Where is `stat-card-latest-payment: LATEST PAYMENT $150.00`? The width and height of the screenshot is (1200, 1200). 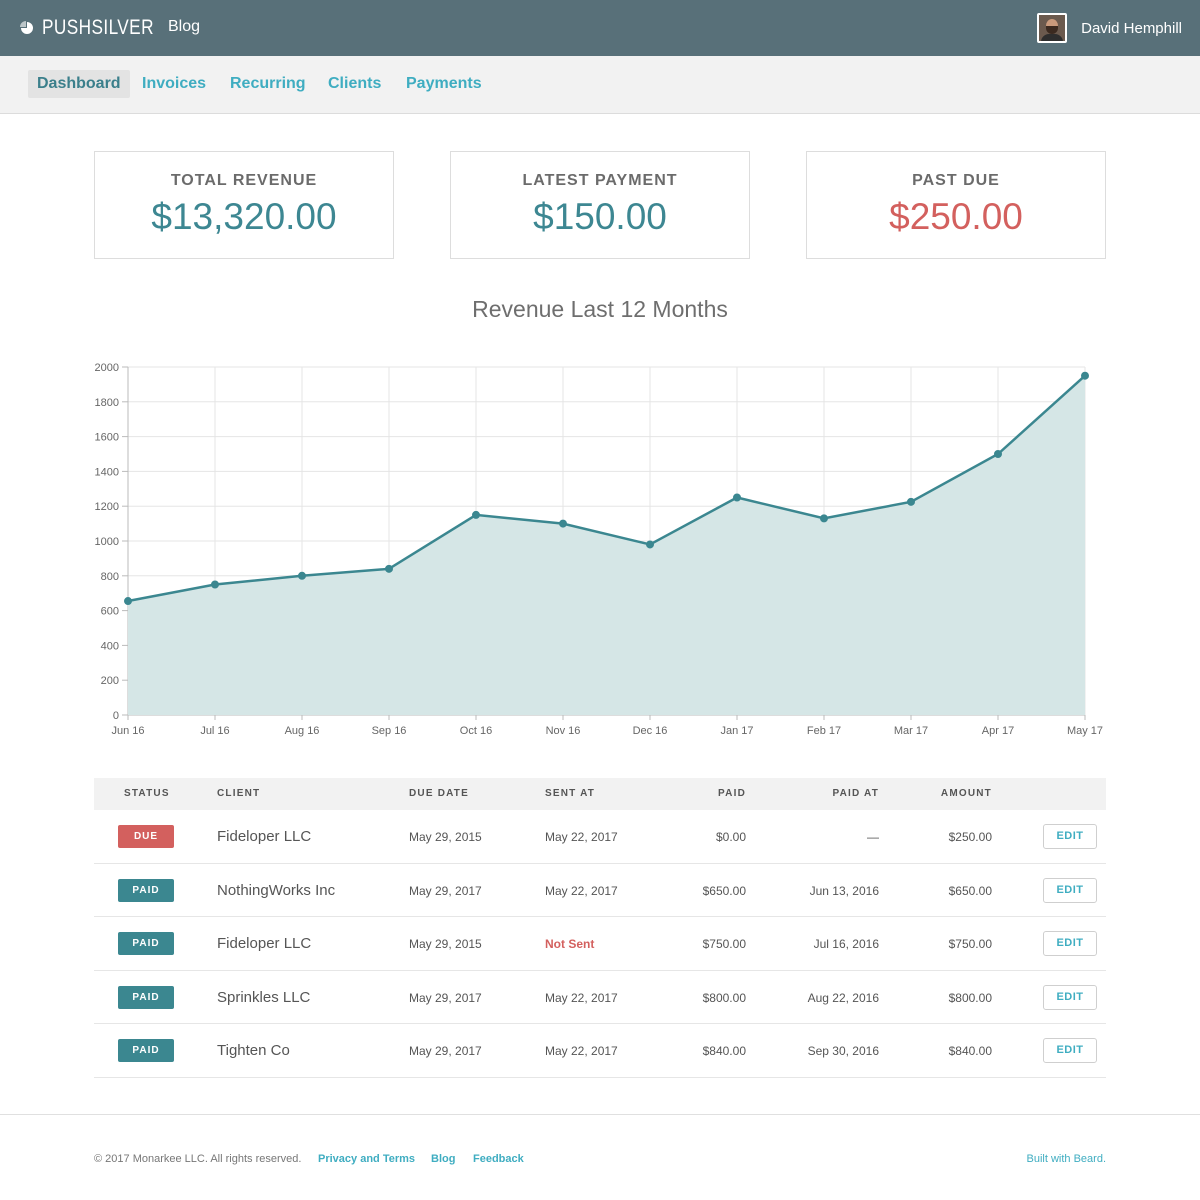 stat-card-latest-payment: LATEST PAYMENT $150.00 is located at coordinates (600, 205).